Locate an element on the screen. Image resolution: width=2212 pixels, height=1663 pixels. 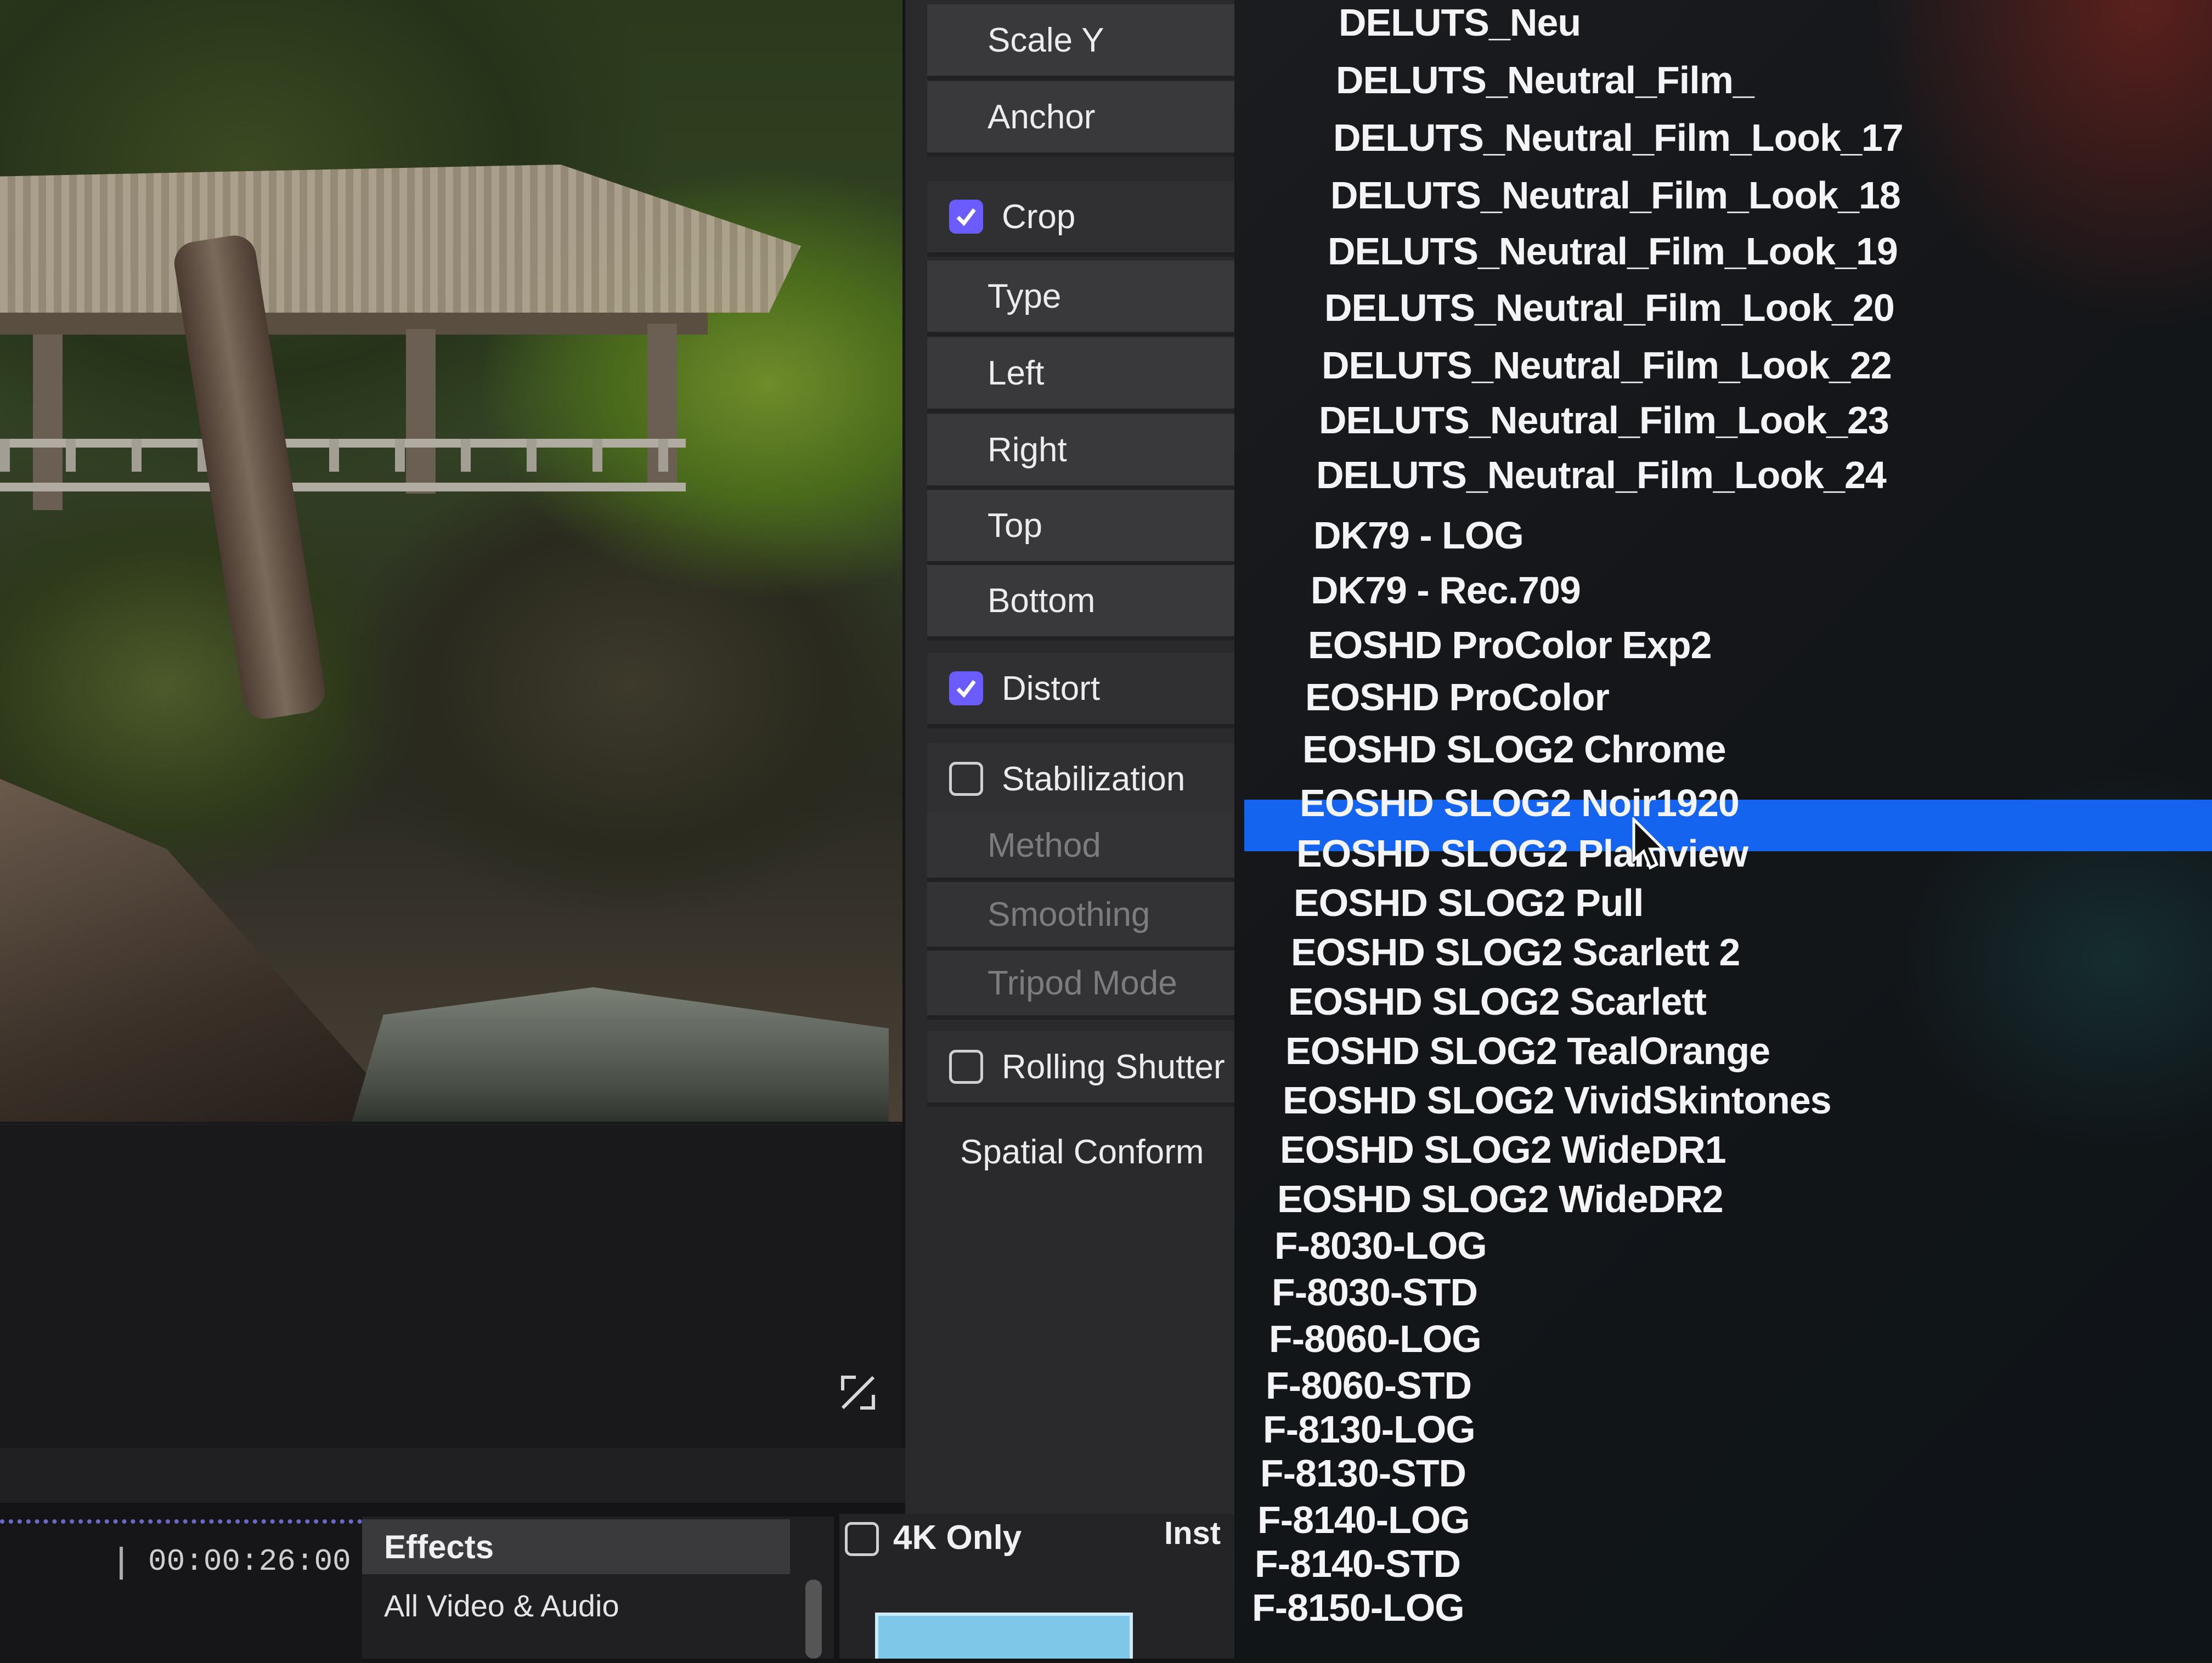
inspector-section-distort: Distort is located at coordinates (1086, 690).